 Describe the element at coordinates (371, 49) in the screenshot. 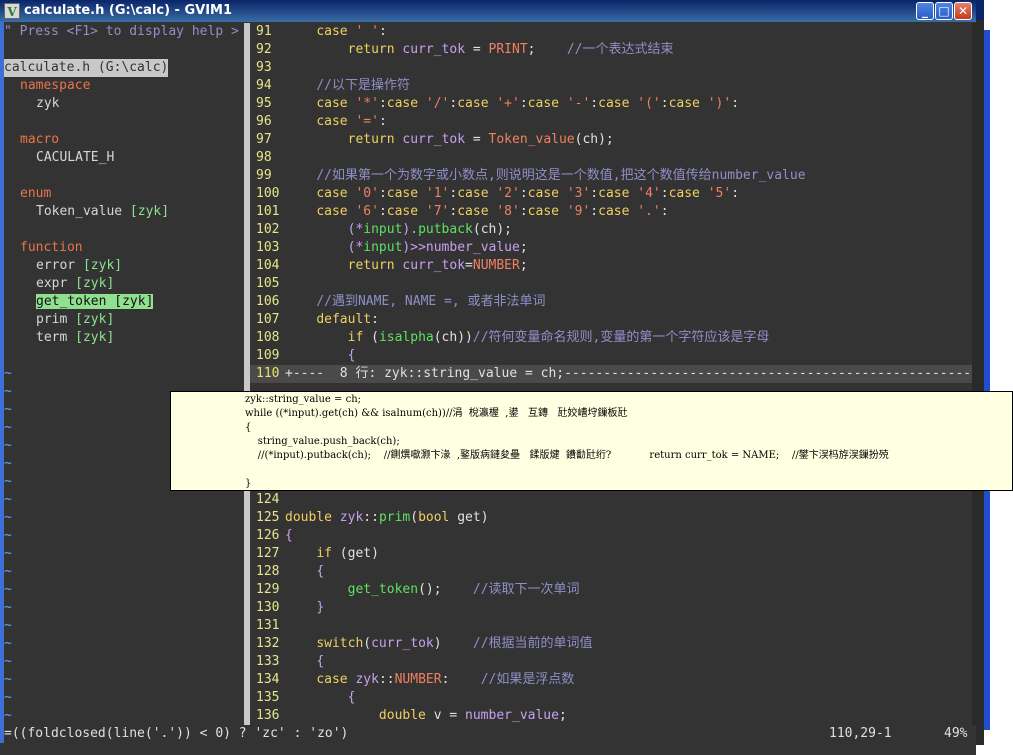

I see `code-token-kw: return` at that location.